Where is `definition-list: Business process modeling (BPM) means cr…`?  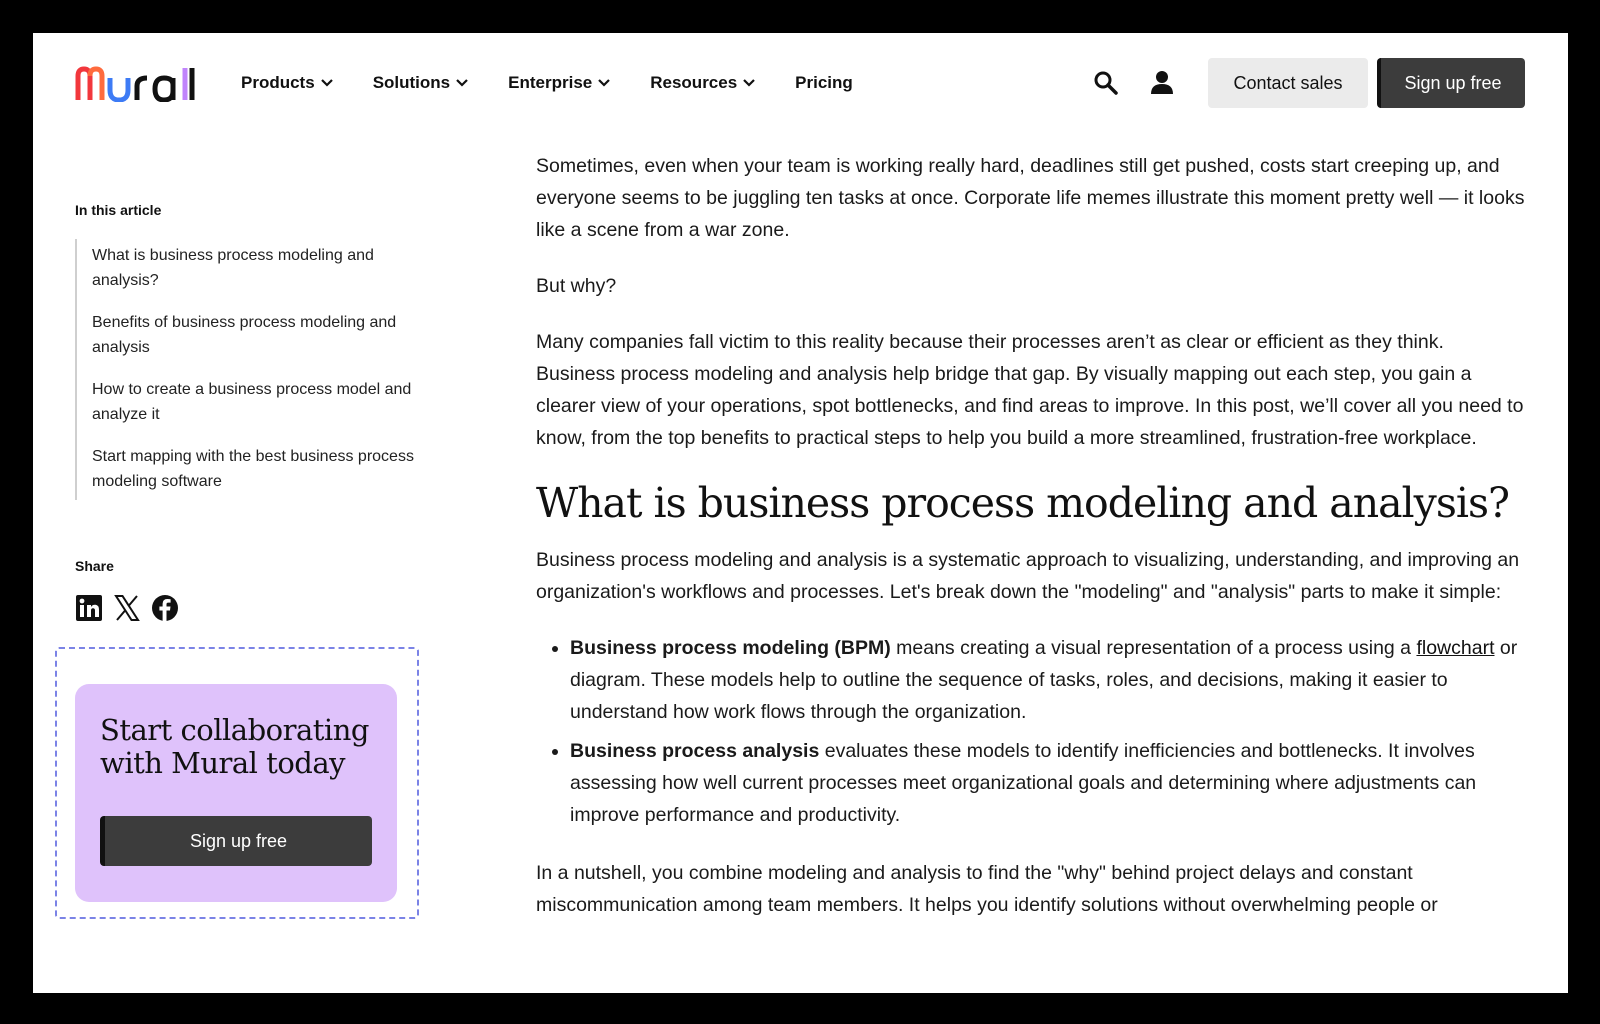
definition-list: Business process modeling (BPM) means cr… is located at coordinates (1031, 731).